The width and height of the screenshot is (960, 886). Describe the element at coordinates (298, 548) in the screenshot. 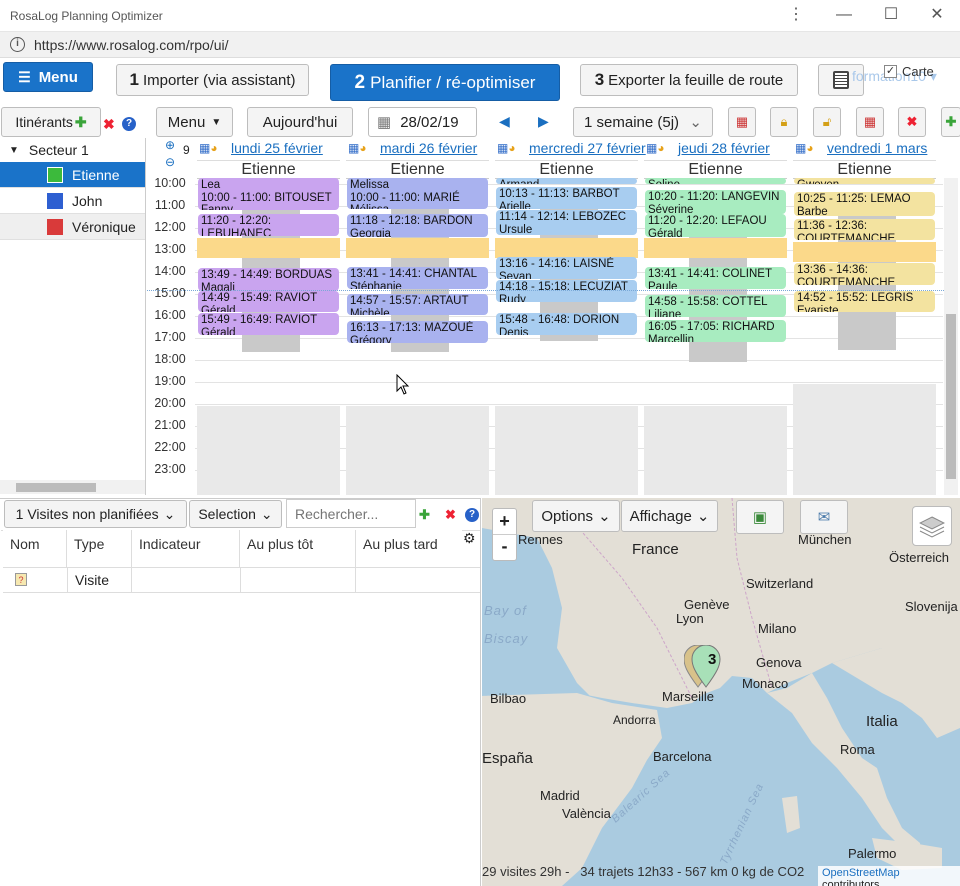

I see `col-au-plus-tot: Au plus tôt` at that location.